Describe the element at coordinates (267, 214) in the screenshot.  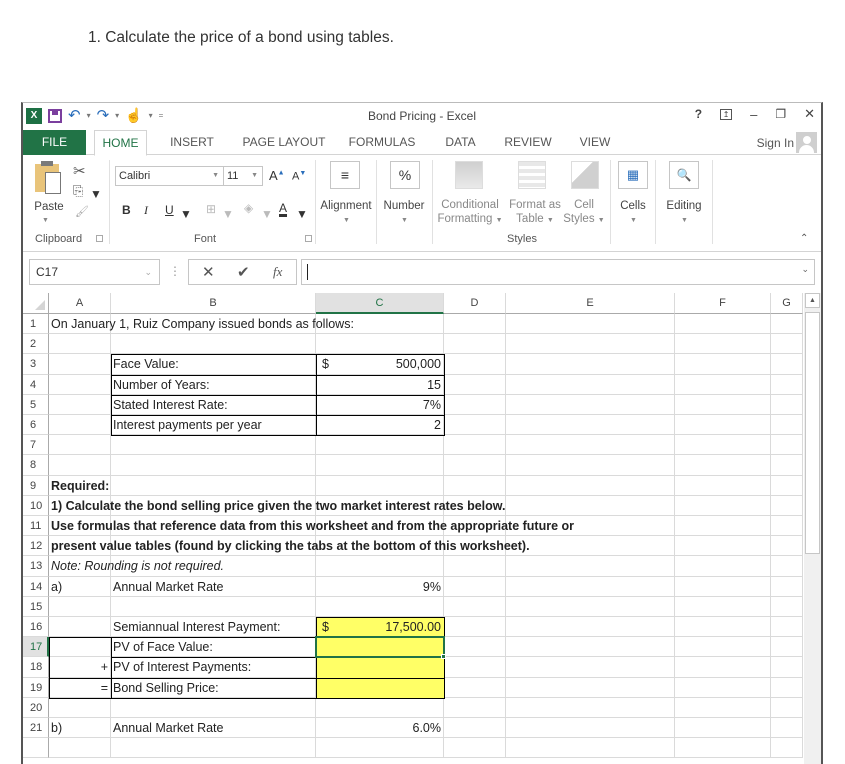
I see `fill-color-dropdown-icon: ▼` at that location.